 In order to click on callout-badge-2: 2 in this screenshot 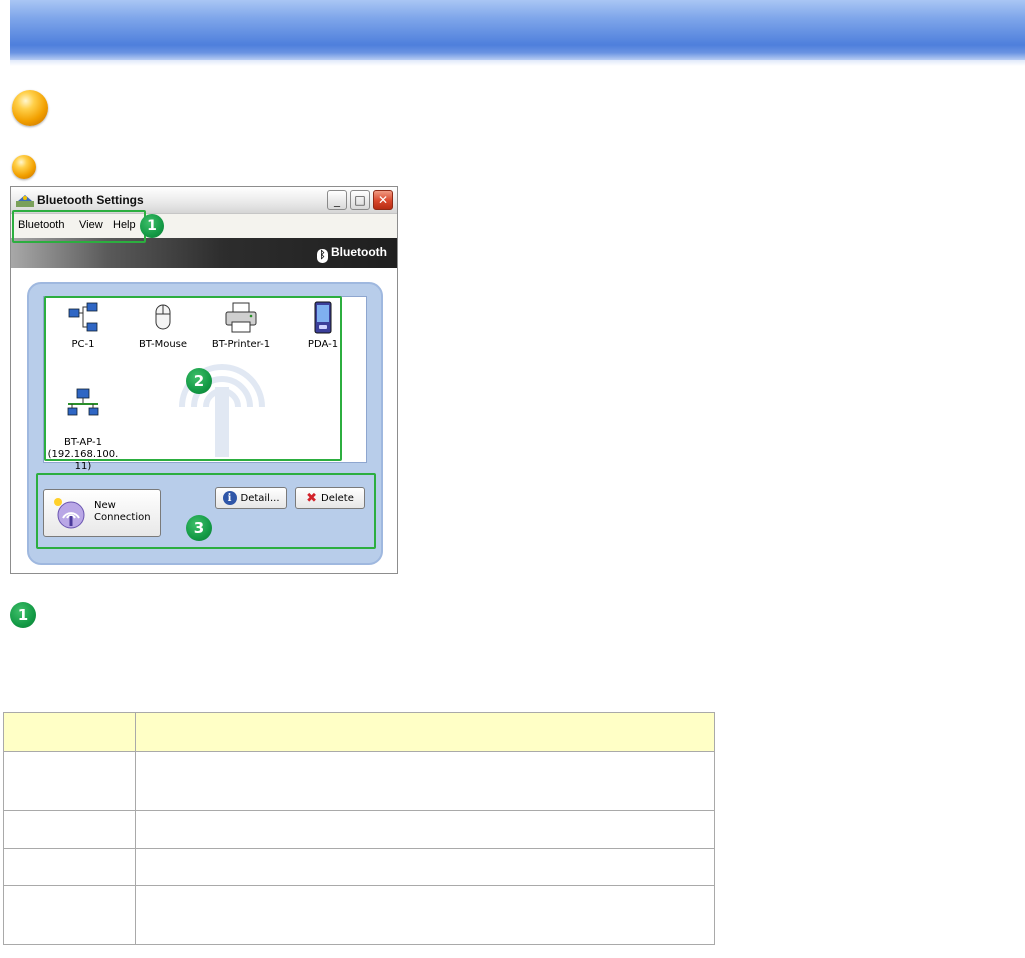, I will do `click(199, 381)`.